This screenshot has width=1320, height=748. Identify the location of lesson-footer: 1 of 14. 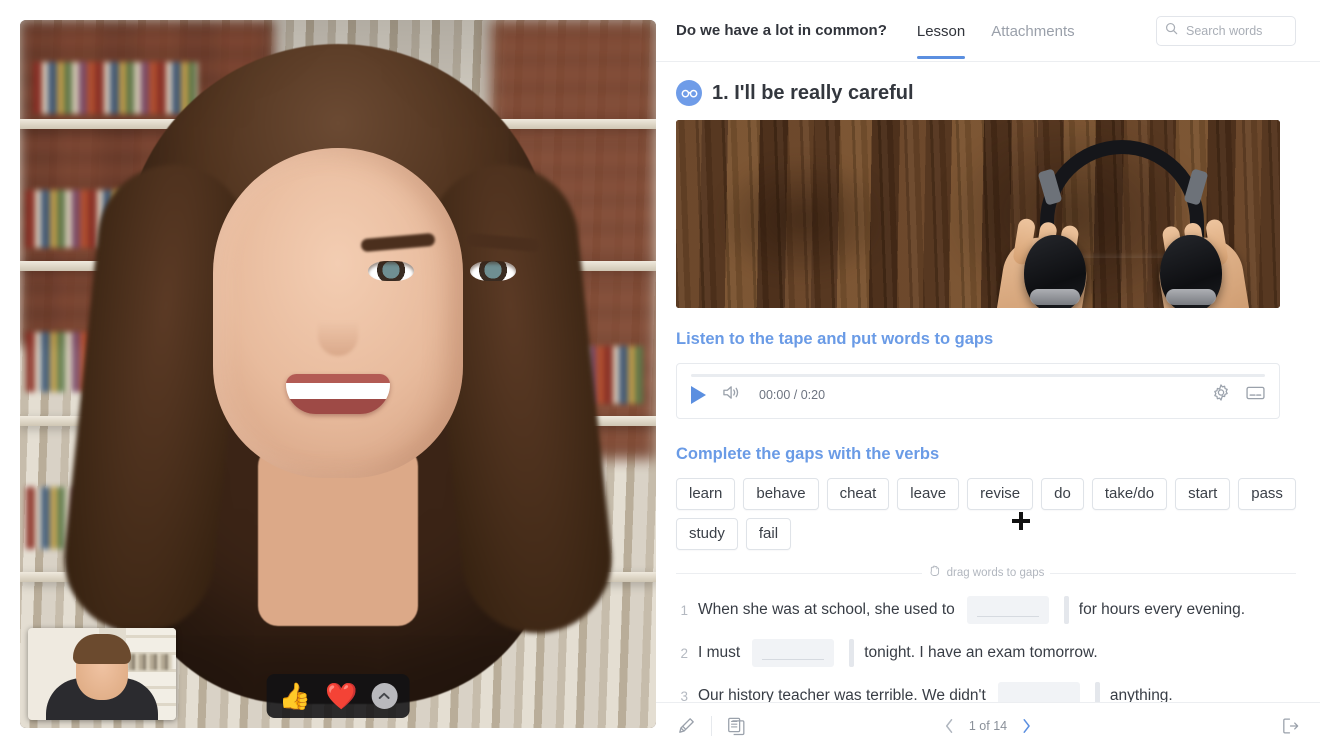
(988, 725).